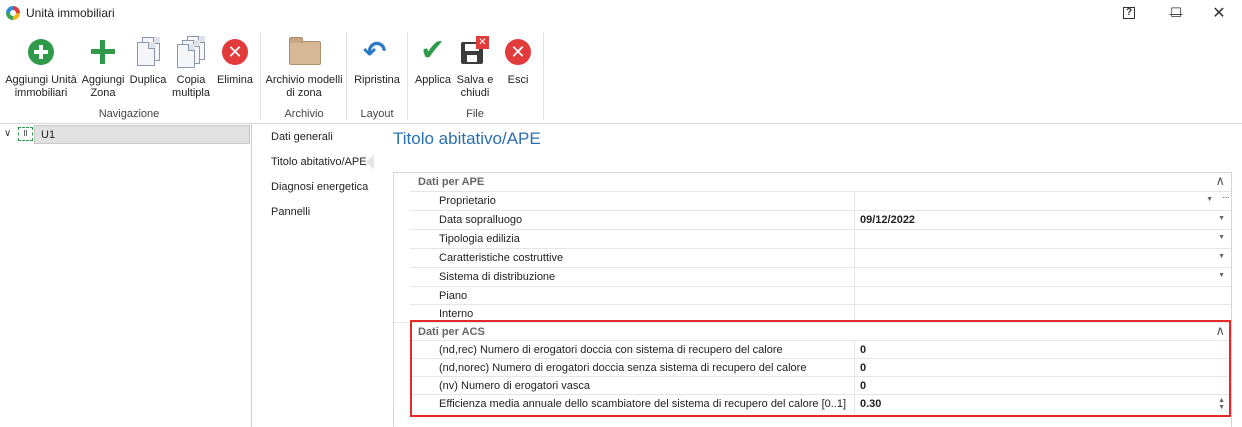 This screenshot has width=1242, height=427. Describe the element at coordinates (25, 134) in the screenshot. I see `unit-icon: II` at that location.